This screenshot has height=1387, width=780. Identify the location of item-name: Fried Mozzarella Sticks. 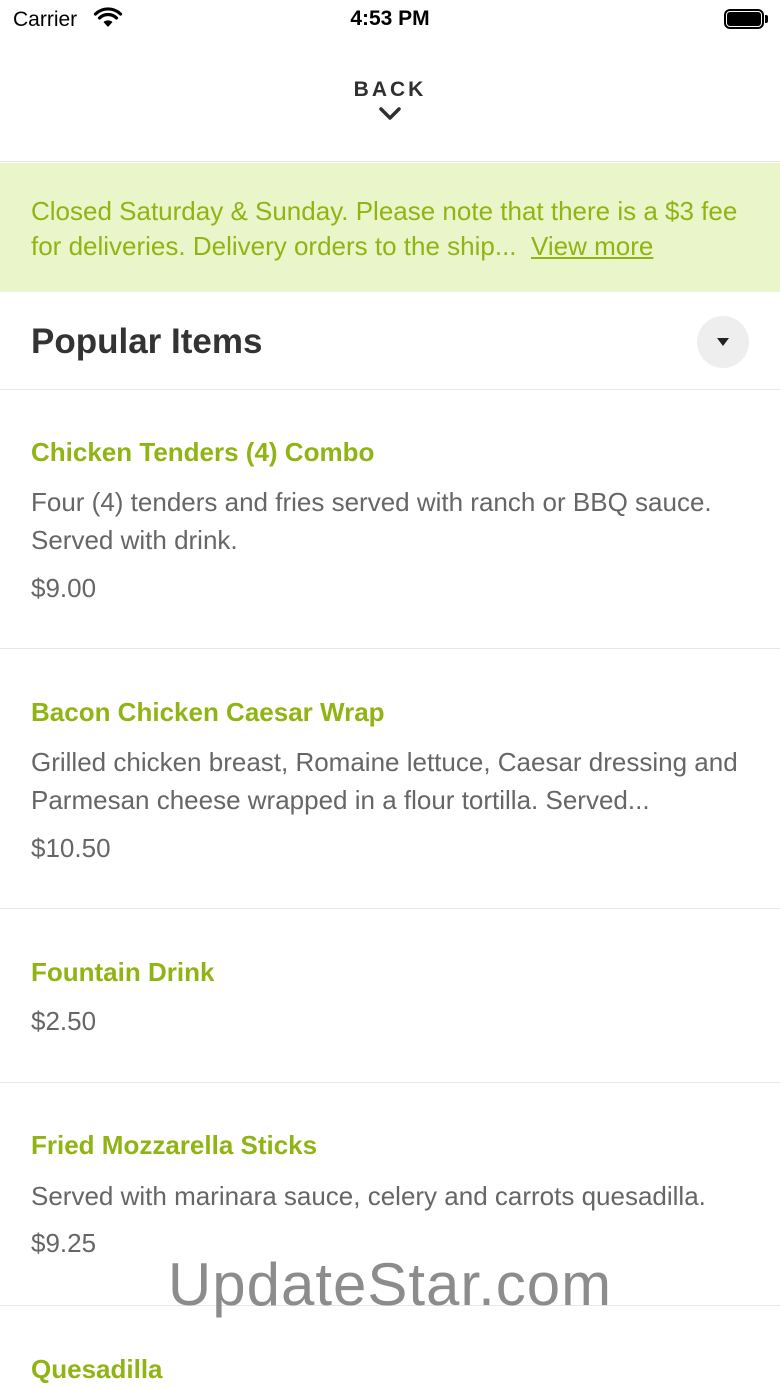
(174, 1145).